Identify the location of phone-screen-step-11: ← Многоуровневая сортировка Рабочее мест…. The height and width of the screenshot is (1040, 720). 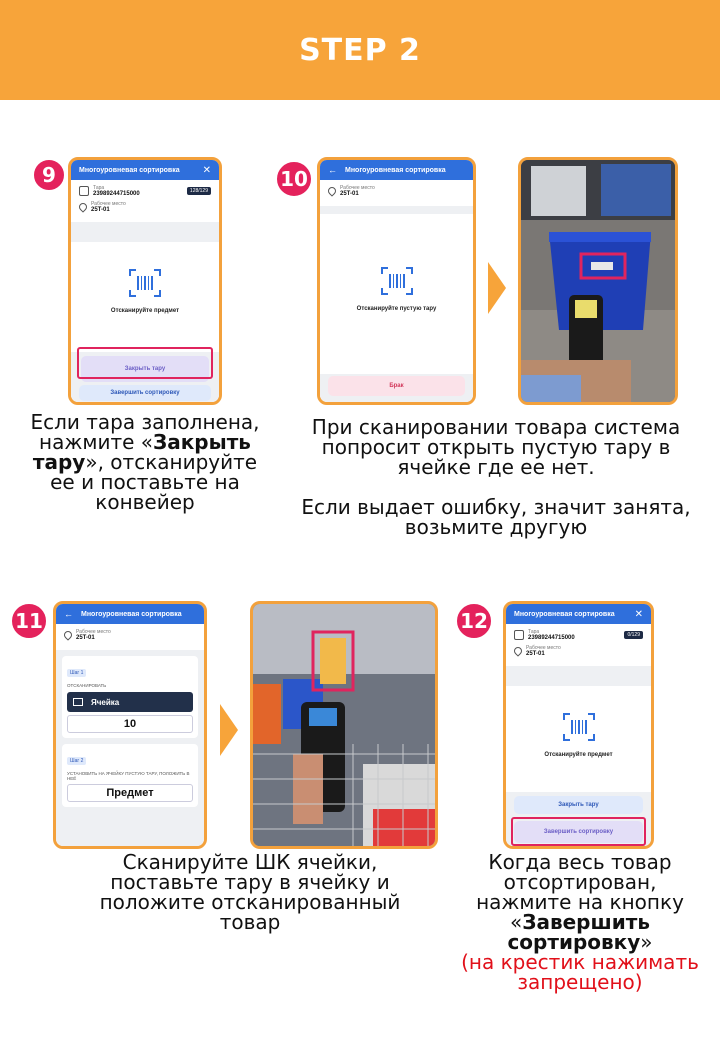
(130, 725).